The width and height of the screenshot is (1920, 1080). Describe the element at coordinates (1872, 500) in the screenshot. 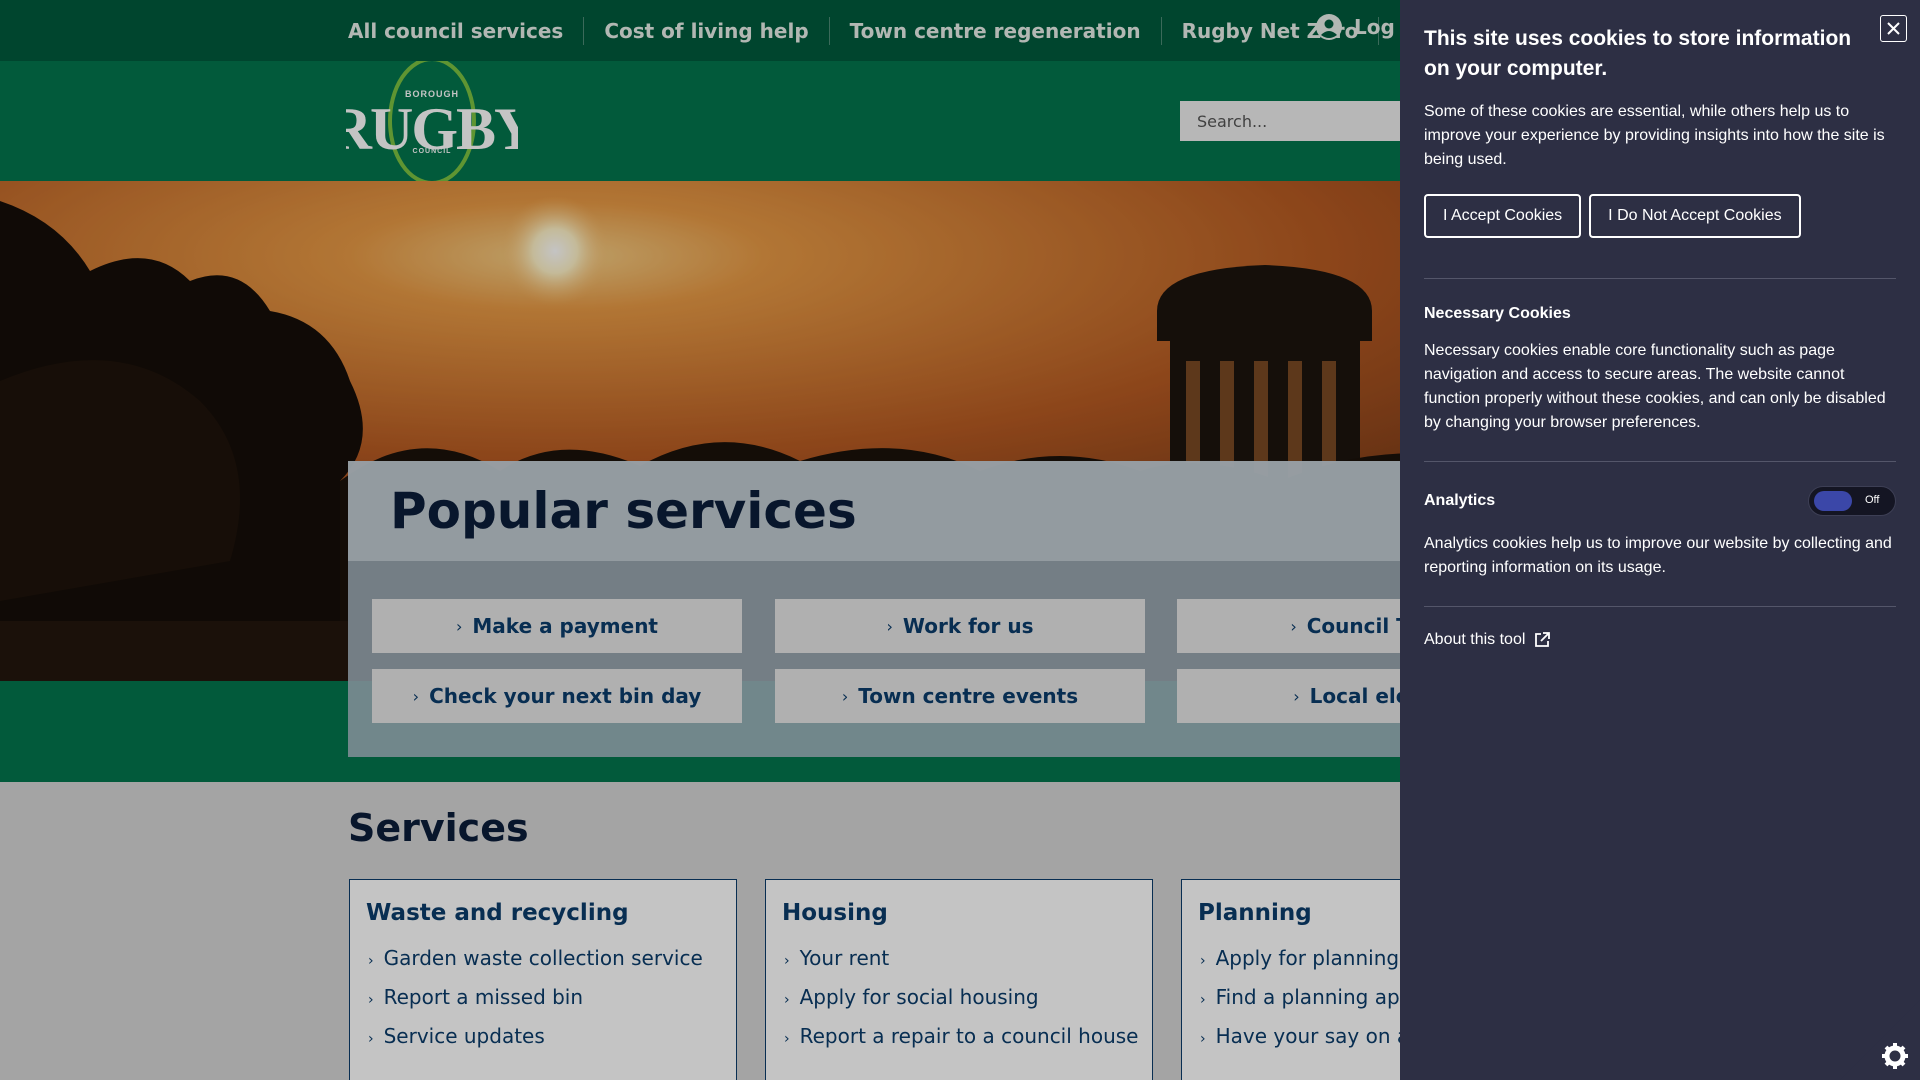

I see `toggle-state-label: Off` at that location.